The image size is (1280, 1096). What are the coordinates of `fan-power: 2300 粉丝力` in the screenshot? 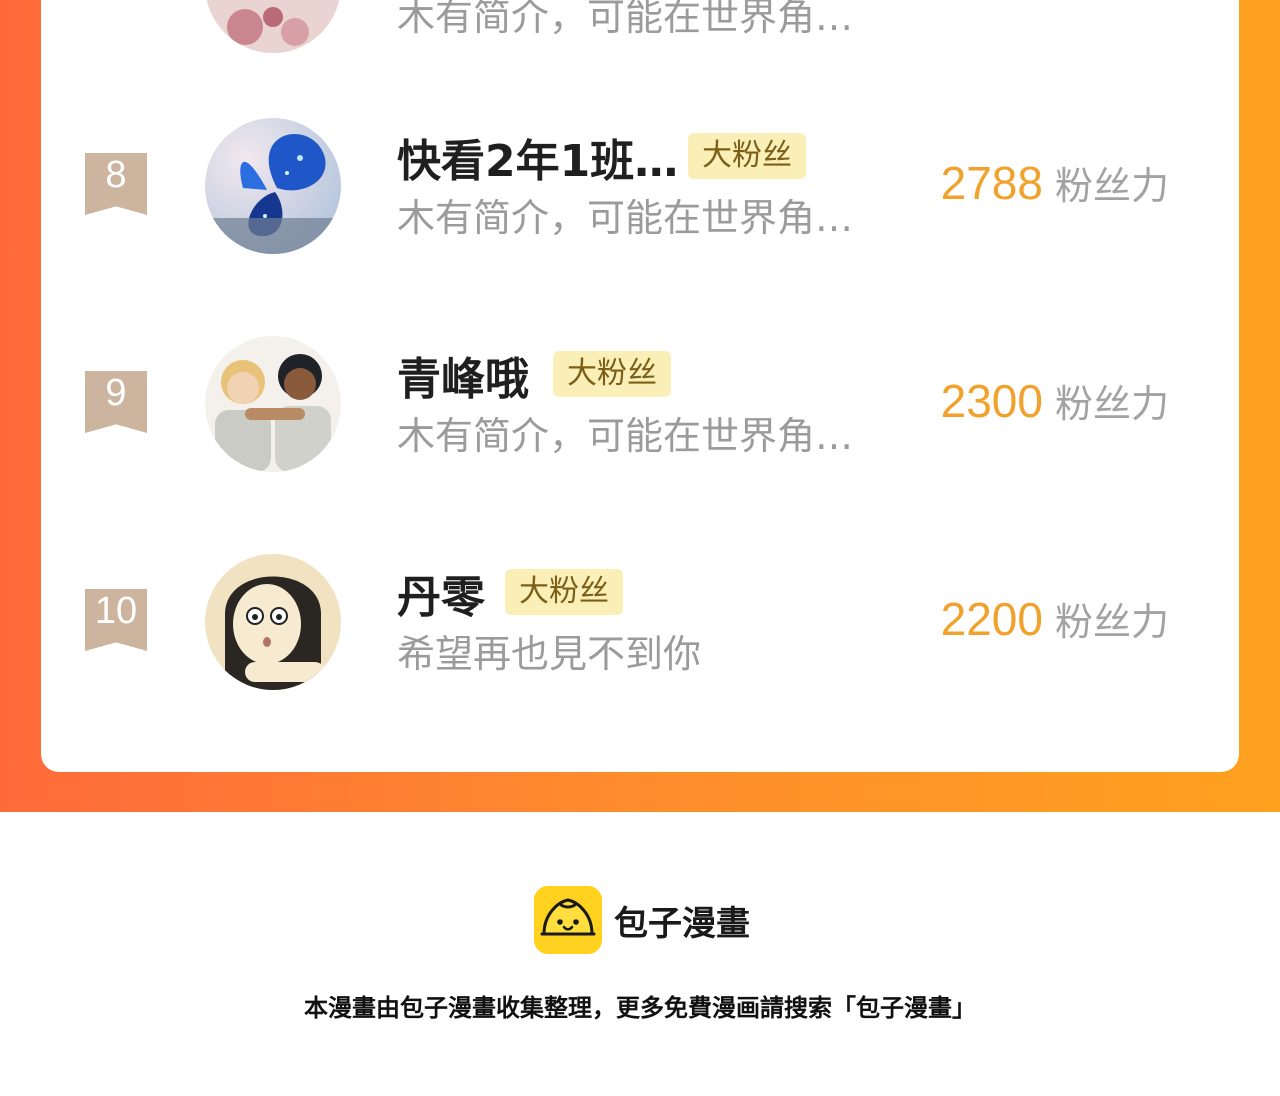 It's located at (1055, 400).